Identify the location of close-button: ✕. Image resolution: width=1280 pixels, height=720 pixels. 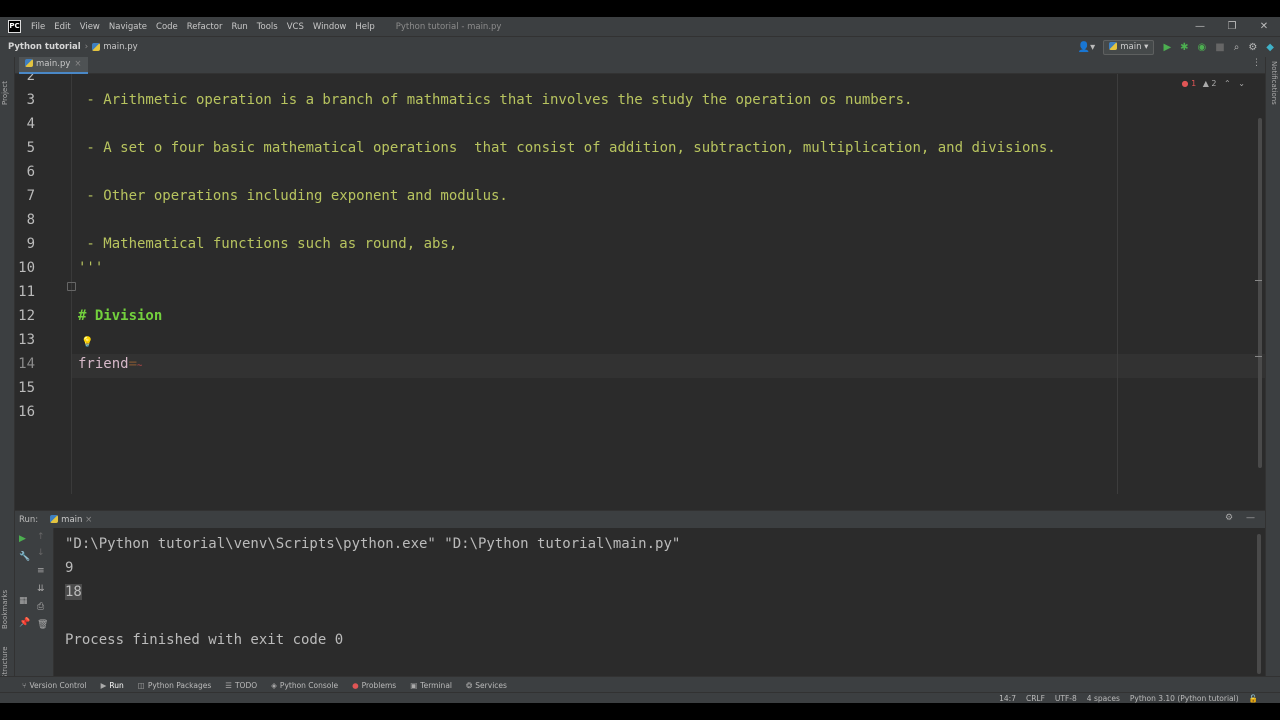
(1264, 26).